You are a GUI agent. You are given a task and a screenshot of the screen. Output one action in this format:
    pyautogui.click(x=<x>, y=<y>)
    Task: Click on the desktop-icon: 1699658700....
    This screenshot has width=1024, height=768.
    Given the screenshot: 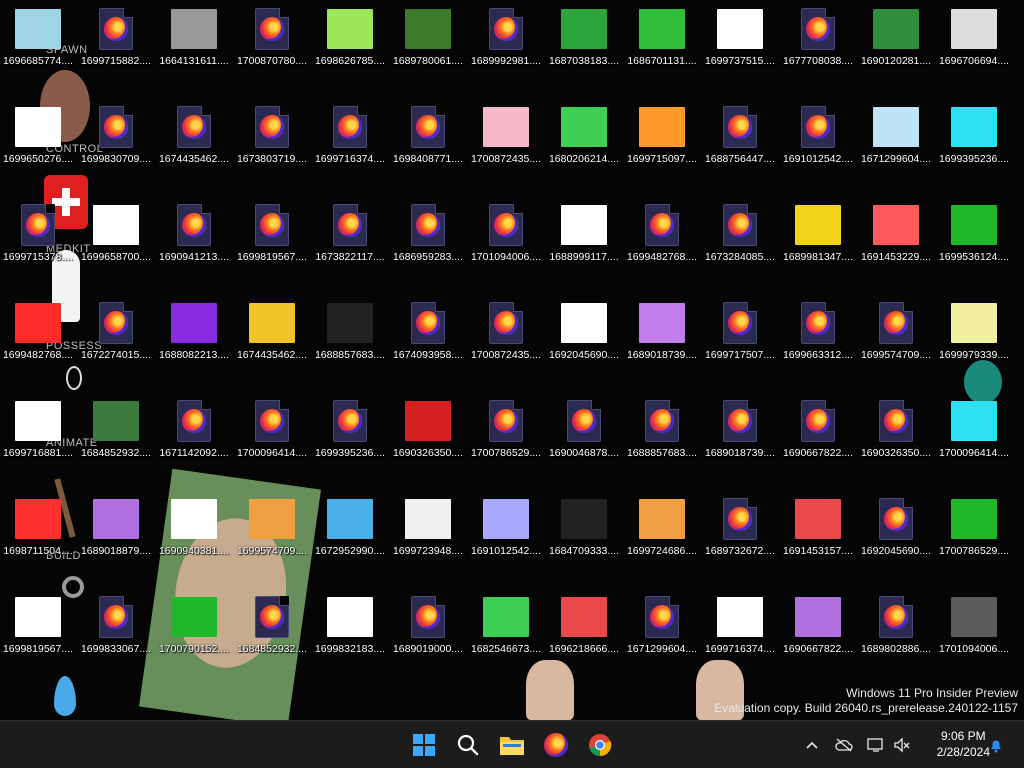 What is the action you would take?
    pyautogui.click(x=116, y=236)
    